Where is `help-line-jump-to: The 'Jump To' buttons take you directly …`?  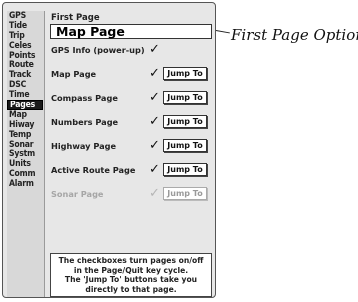
help-line-jump-to: The 'Jump To' buttons take you directly … is located at coordinates (131, 284).